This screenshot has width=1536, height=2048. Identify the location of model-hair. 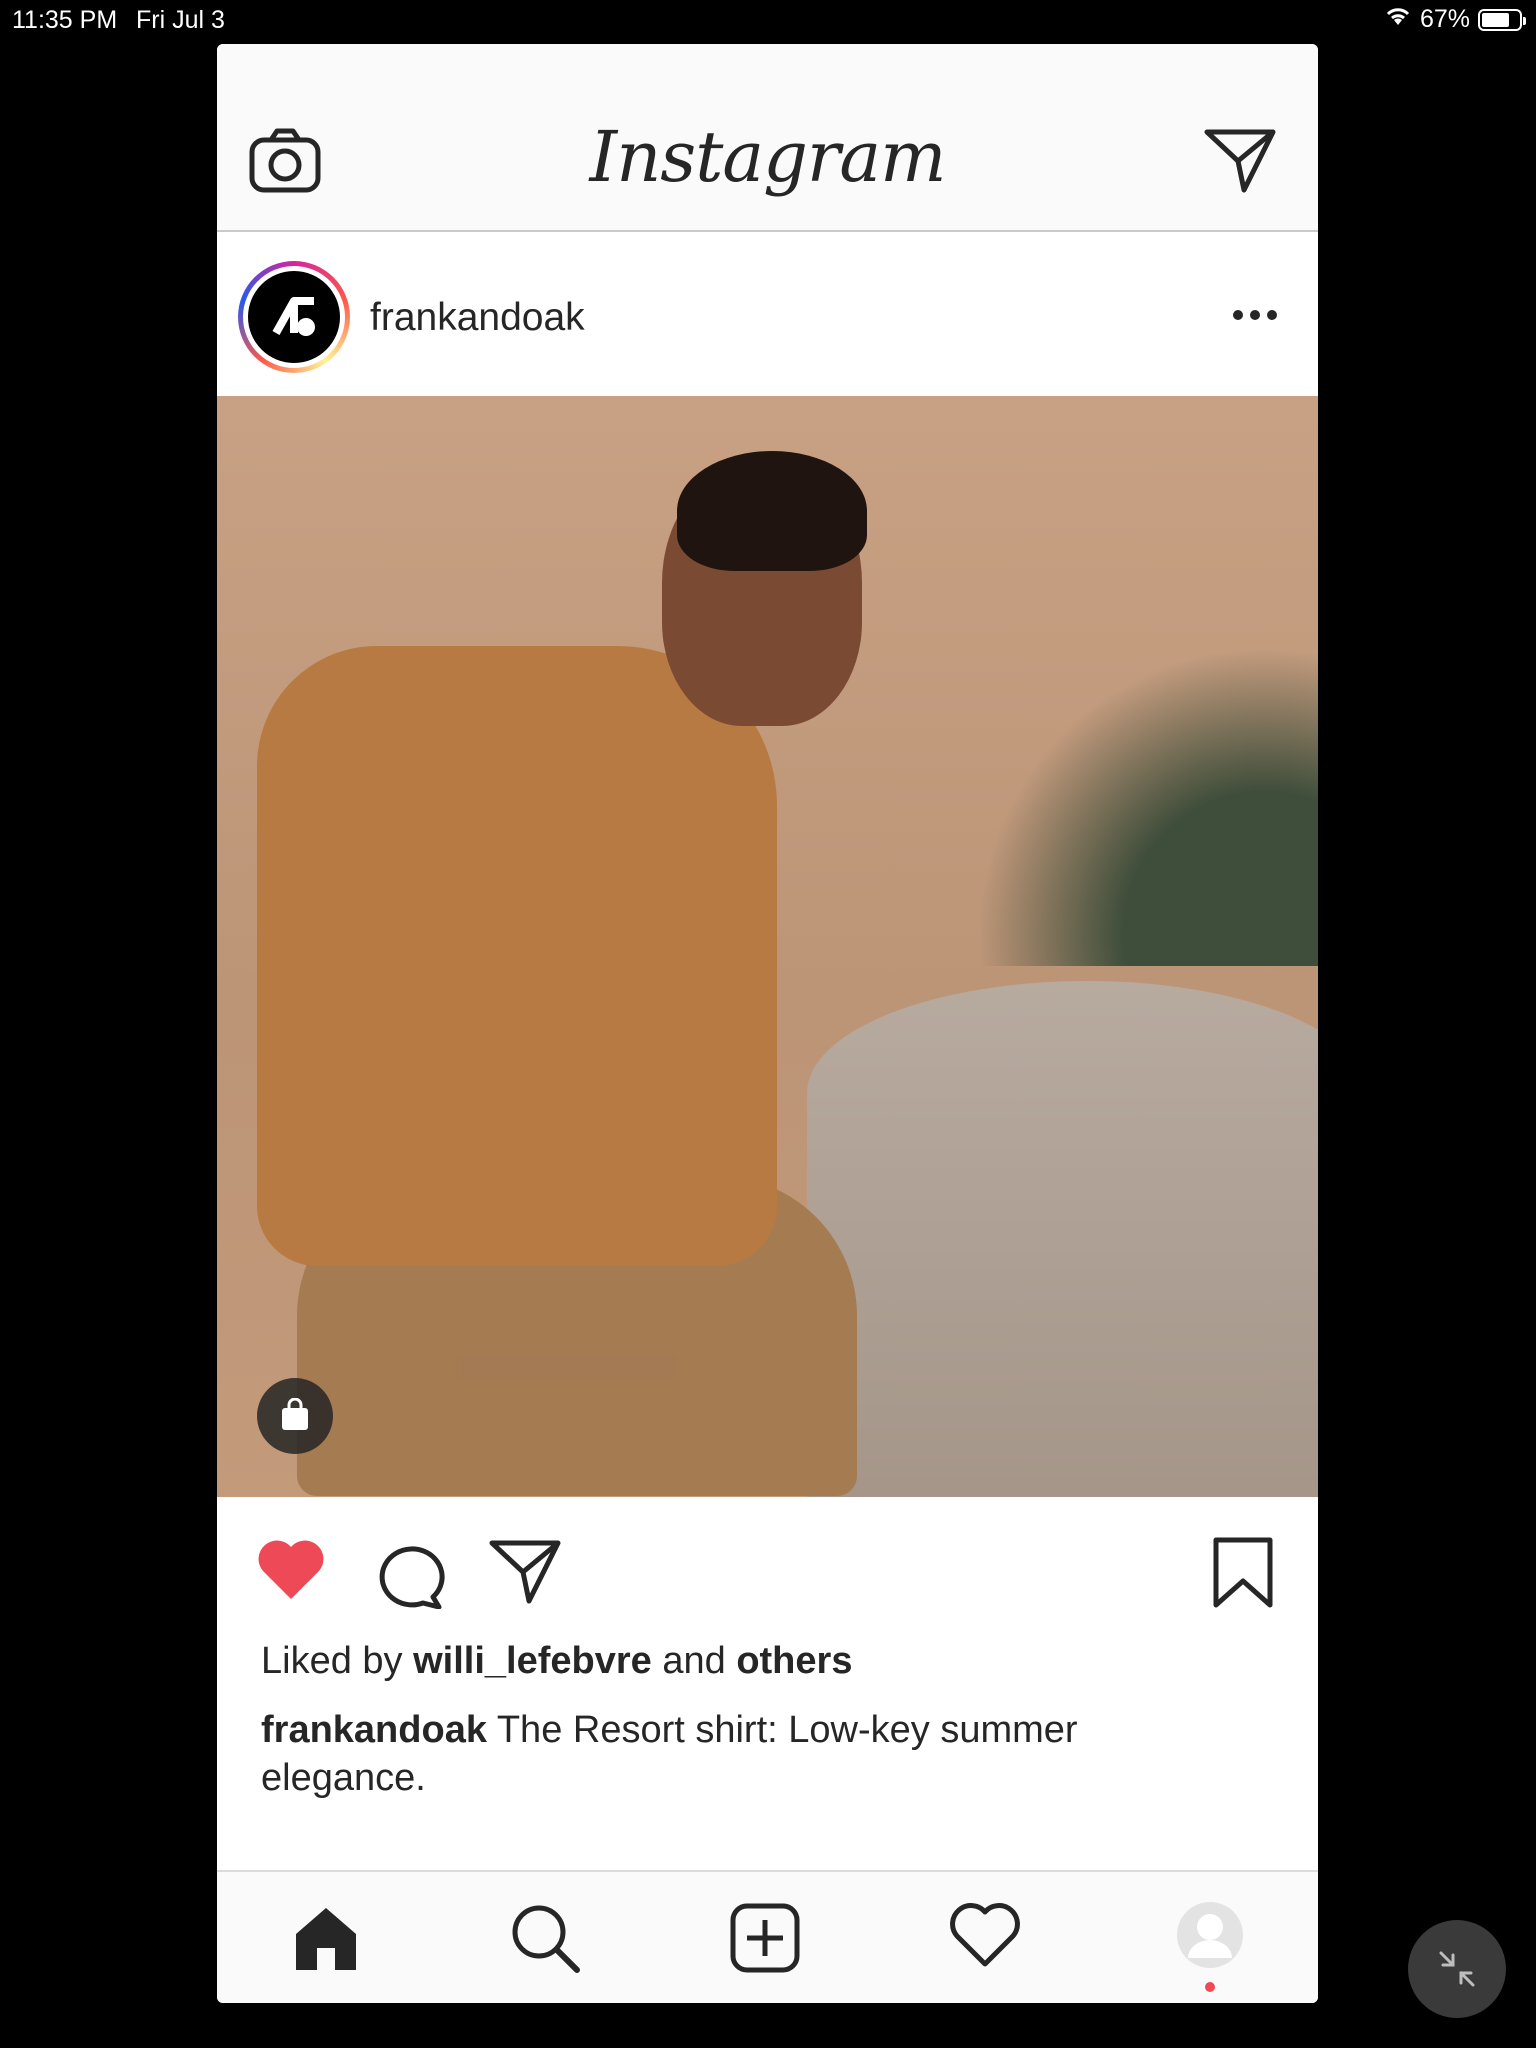
(772, 511).